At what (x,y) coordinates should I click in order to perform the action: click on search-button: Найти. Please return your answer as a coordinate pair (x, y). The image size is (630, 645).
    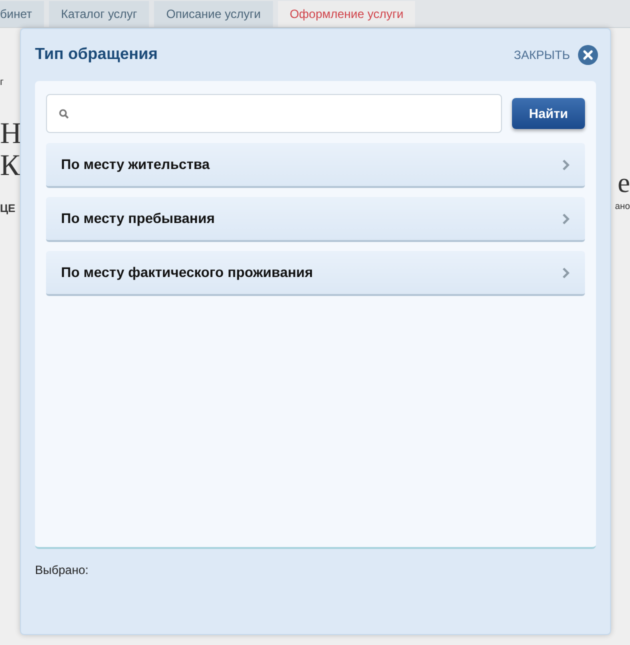
    Looking at the image, I should click on (548, 113).